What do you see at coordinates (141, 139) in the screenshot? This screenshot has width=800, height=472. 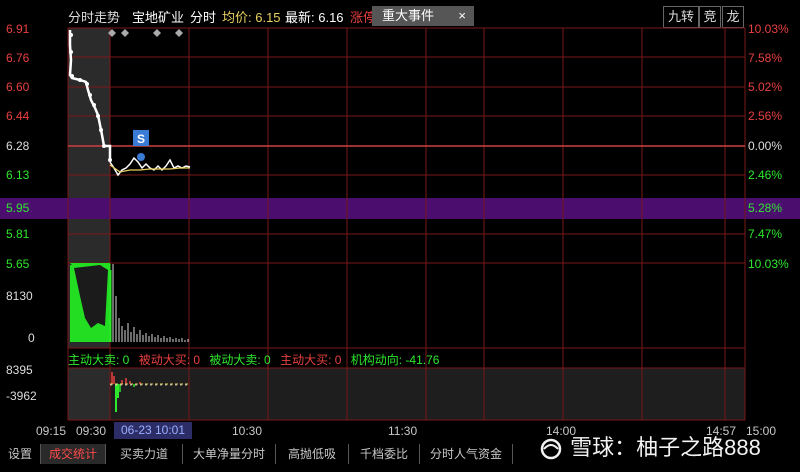 I see `signal-marker-text: S` at bounding box center [141, 139].